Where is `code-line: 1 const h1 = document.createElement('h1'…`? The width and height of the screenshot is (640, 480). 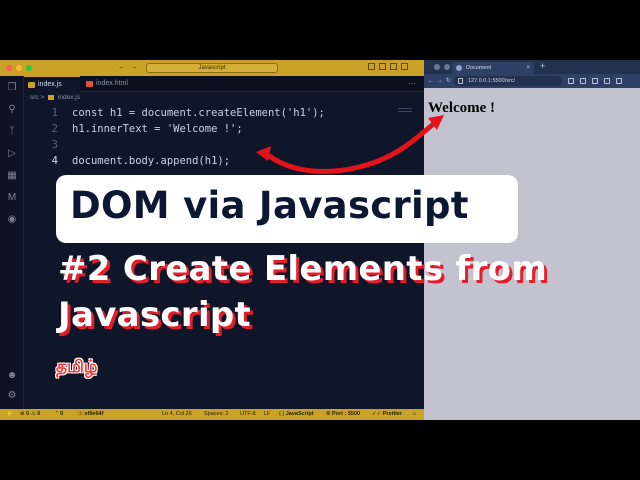
code-line: 1 const h1 = document.createElement('h1'… is located at coordinates (224, 113).